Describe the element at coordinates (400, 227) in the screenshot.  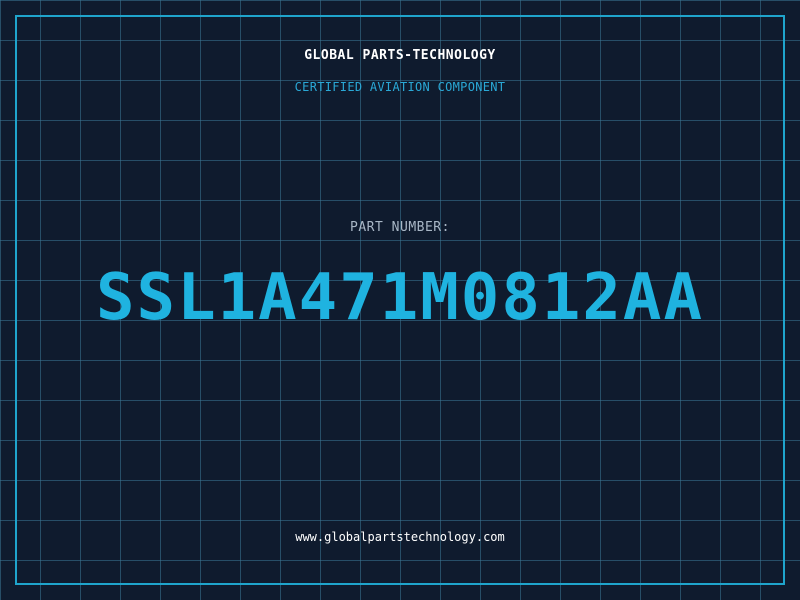
I see `part-number-label: PART NUMBER:` at that location.